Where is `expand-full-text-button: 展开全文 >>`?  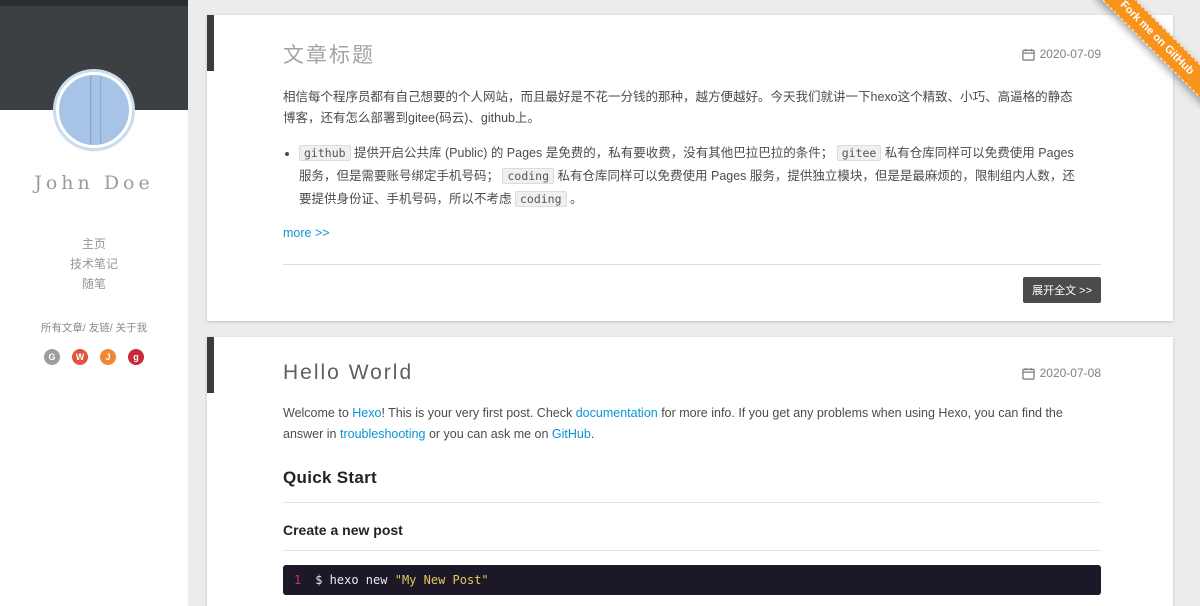 expand-full-text-button: 展开全文 >> is located at coordinates (1062, 290).